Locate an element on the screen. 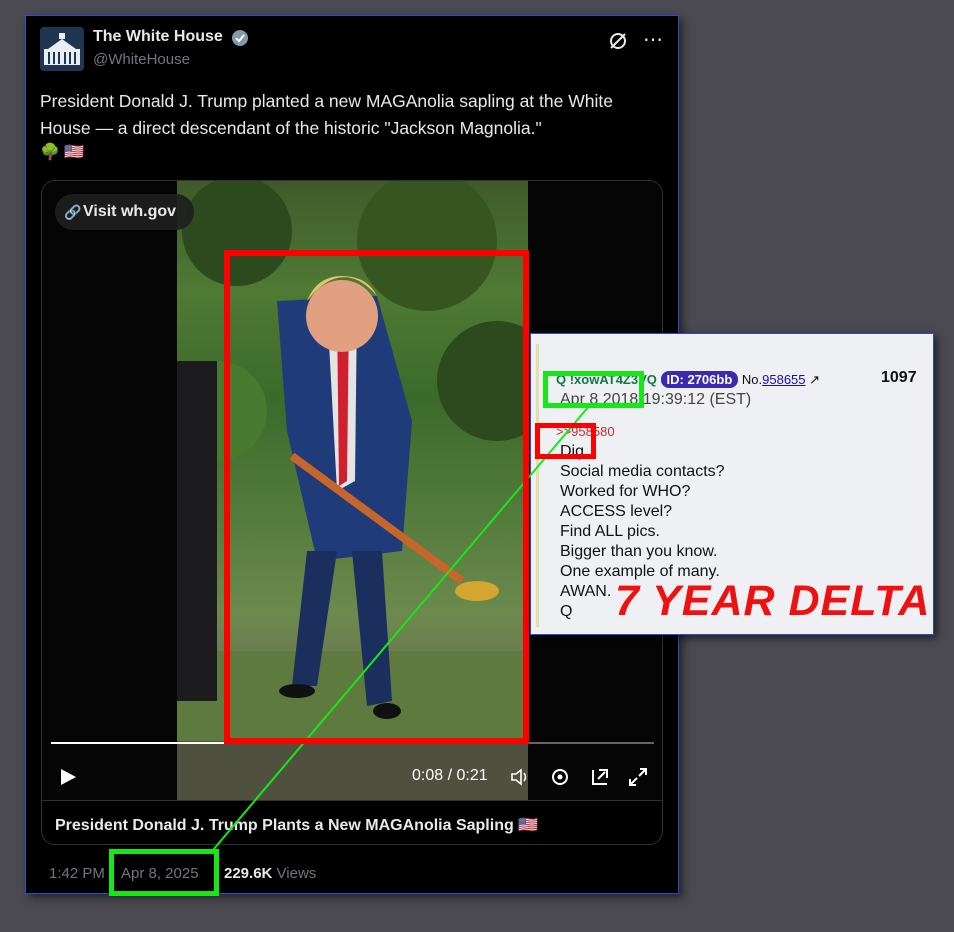 Image resolution: width=954 pixels, height=932 pixels. highlight-box-green-2018 is located at coordinates (593, 389).